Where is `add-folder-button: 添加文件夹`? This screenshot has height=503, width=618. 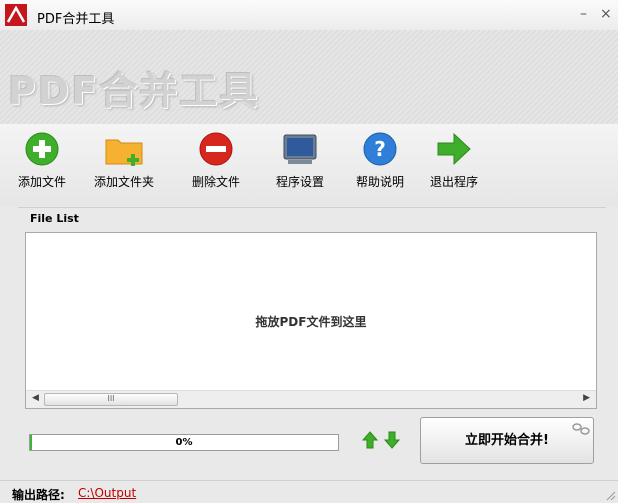 add-folder-button: 添加文件夹 is located at coordinates (124, 160).